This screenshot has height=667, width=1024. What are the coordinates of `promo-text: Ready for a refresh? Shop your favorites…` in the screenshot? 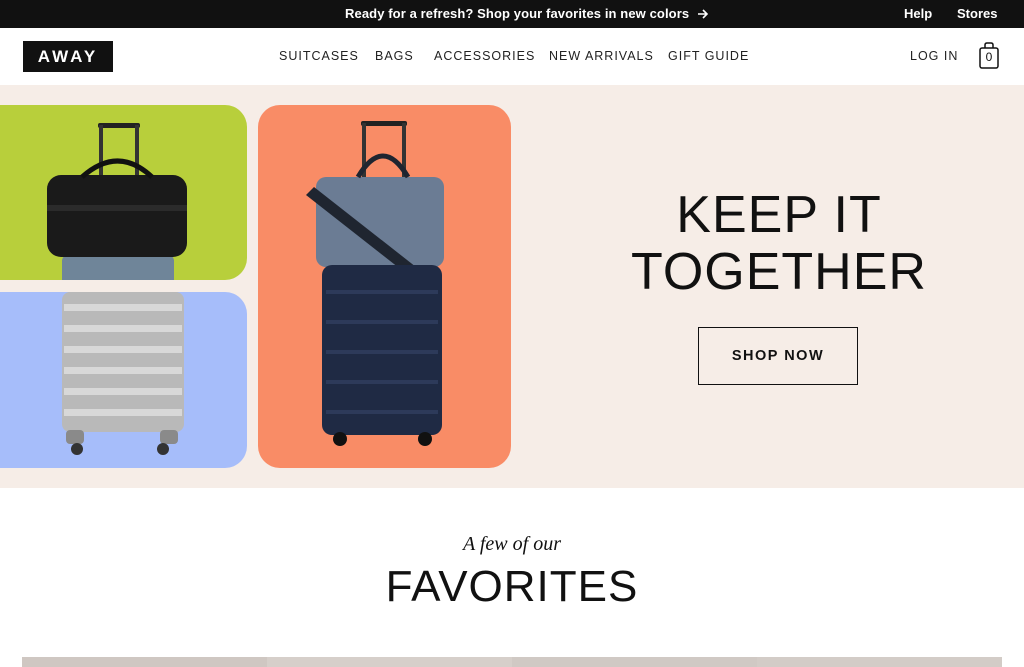 It's located at (517, 13).